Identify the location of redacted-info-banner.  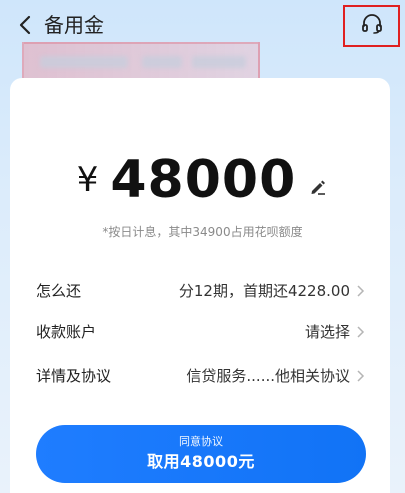
(141, 61).